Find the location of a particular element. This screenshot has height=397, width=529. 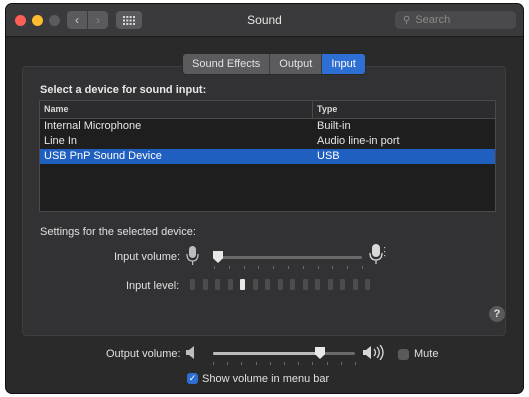

tab-output: Output is located at coordinates (296, 64).